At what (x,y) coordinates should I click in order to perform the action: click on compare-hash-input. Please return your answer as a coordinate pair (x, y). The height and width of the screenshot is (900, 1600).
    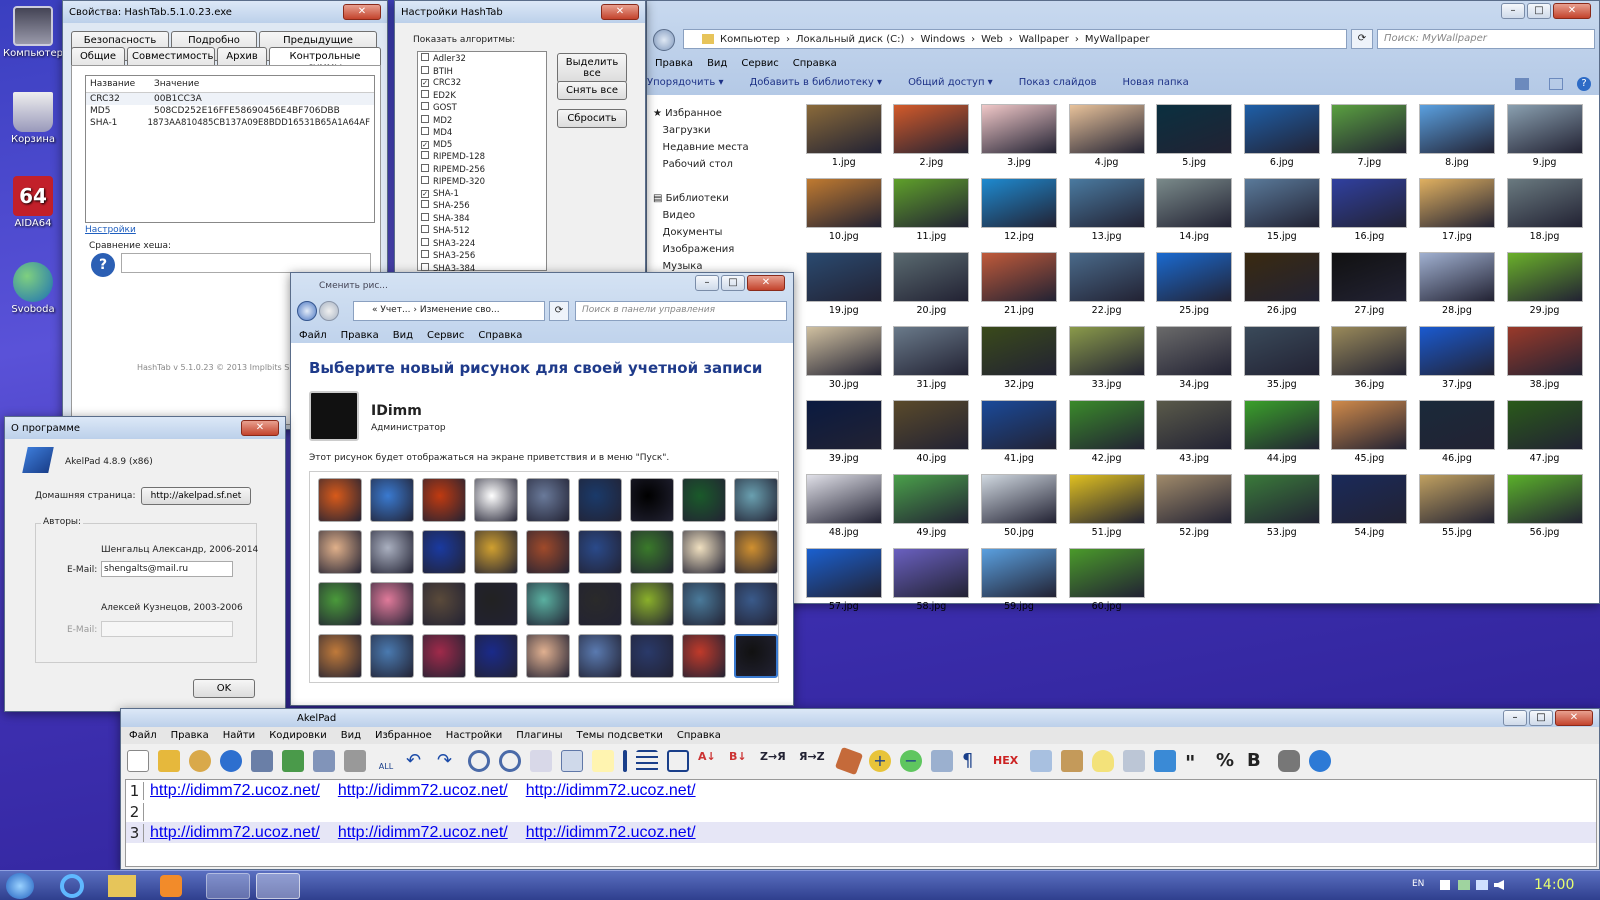
    Looking at the image, I should click on (246, 263).